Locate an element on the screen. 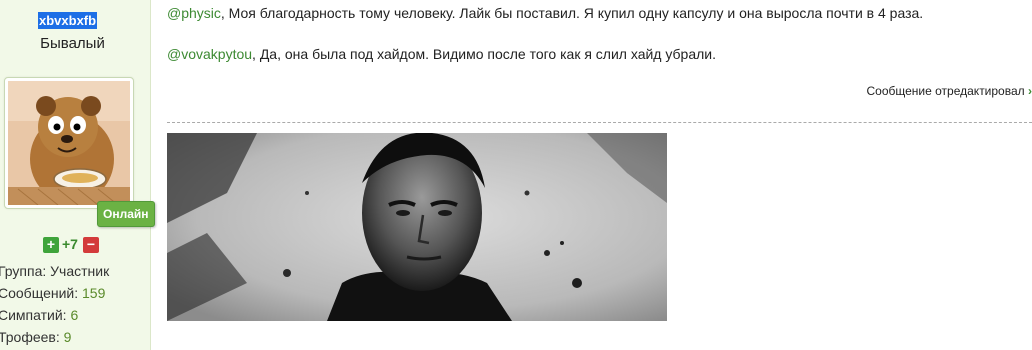 The height and width of the screenshot is (350, 1032). stat-likes: Симпатий: 6 is located at coordinates (39, 315).